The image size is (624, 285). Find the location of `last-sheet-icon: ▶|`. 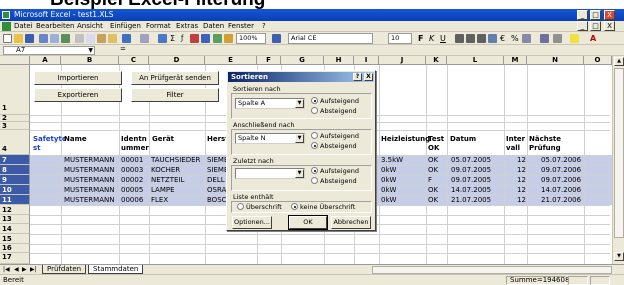

last-sheet-icon: ▶| is located at coordinates (33, 269).